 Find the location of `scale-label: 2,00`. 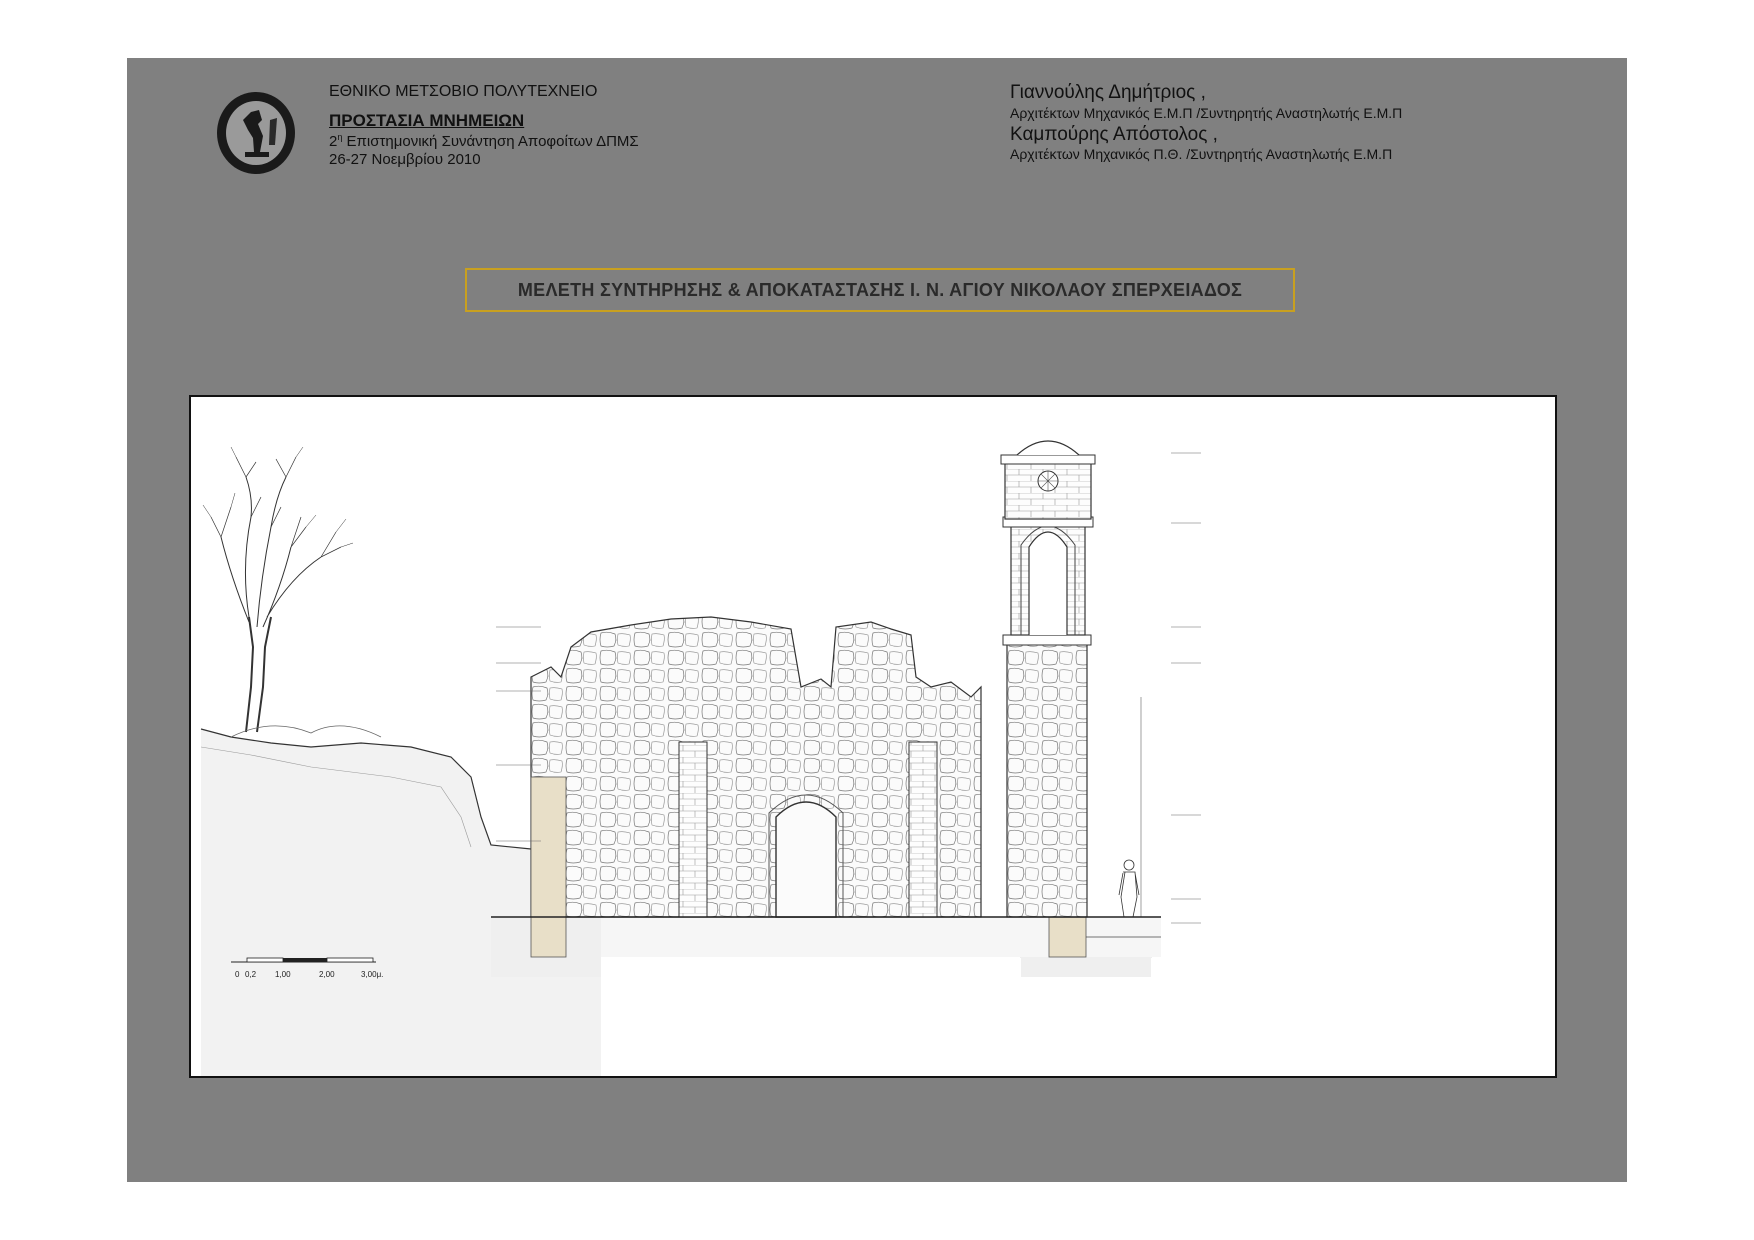

scale-label: 2,00 is located at coordinates (327, 974).